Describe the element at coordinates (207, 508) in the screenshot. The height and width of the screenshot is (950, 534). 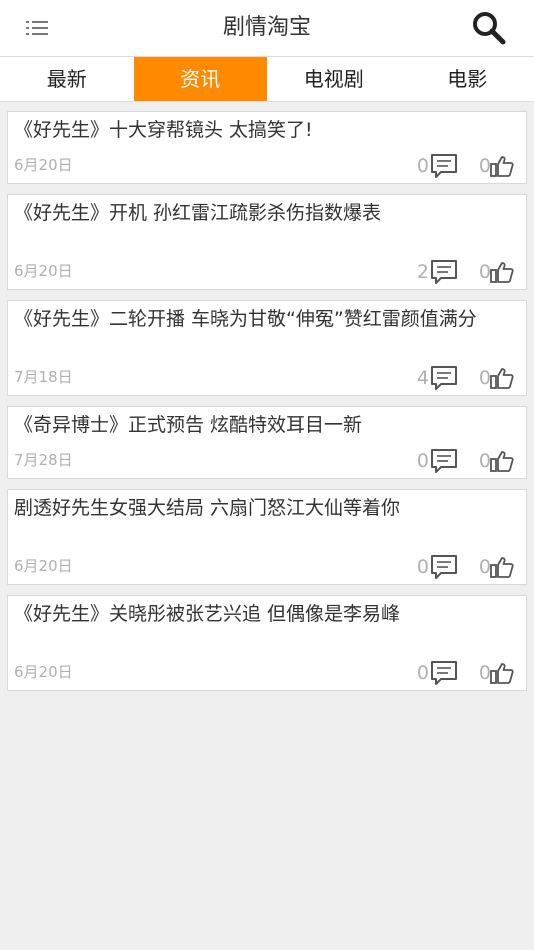
I see `article-title: 剧透好先生女强大结局 六扇门怒江大仙等着你` at that location.